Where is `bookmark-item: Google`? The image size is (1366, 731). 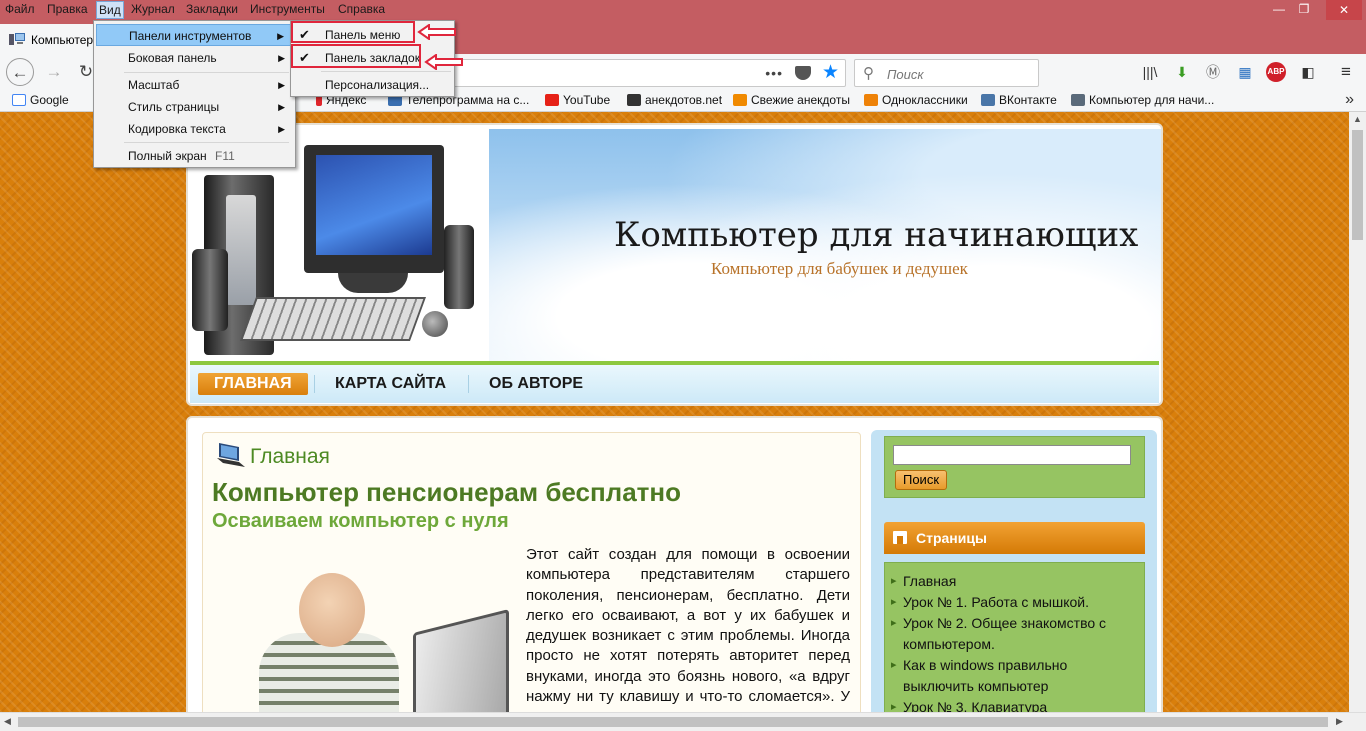 bookmark-item: Google is located at coordinates (40, 100).